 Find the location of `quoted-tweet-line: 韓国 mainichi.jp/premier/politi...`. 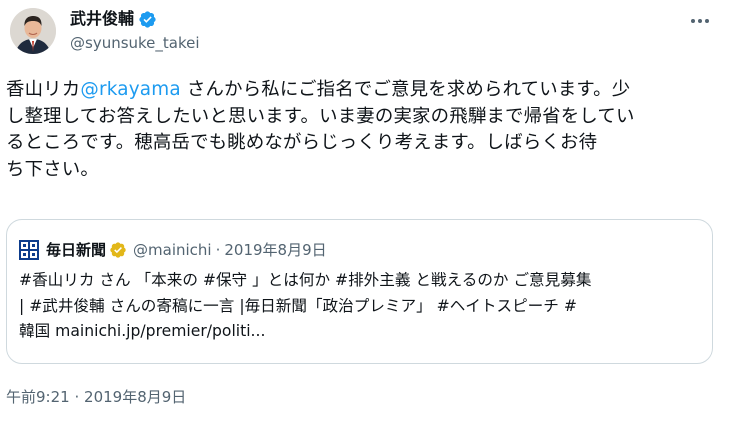

quoted-tweet-line: 韓国 mainichi.jp/premier/politi... is located at coordinates (142, 331).